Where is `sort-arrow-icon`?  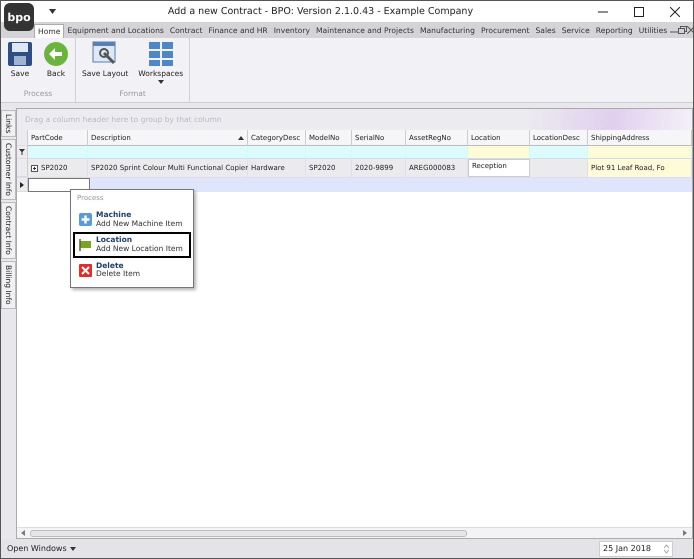 sort-arrow-icon is located at coordinates (241, 138).